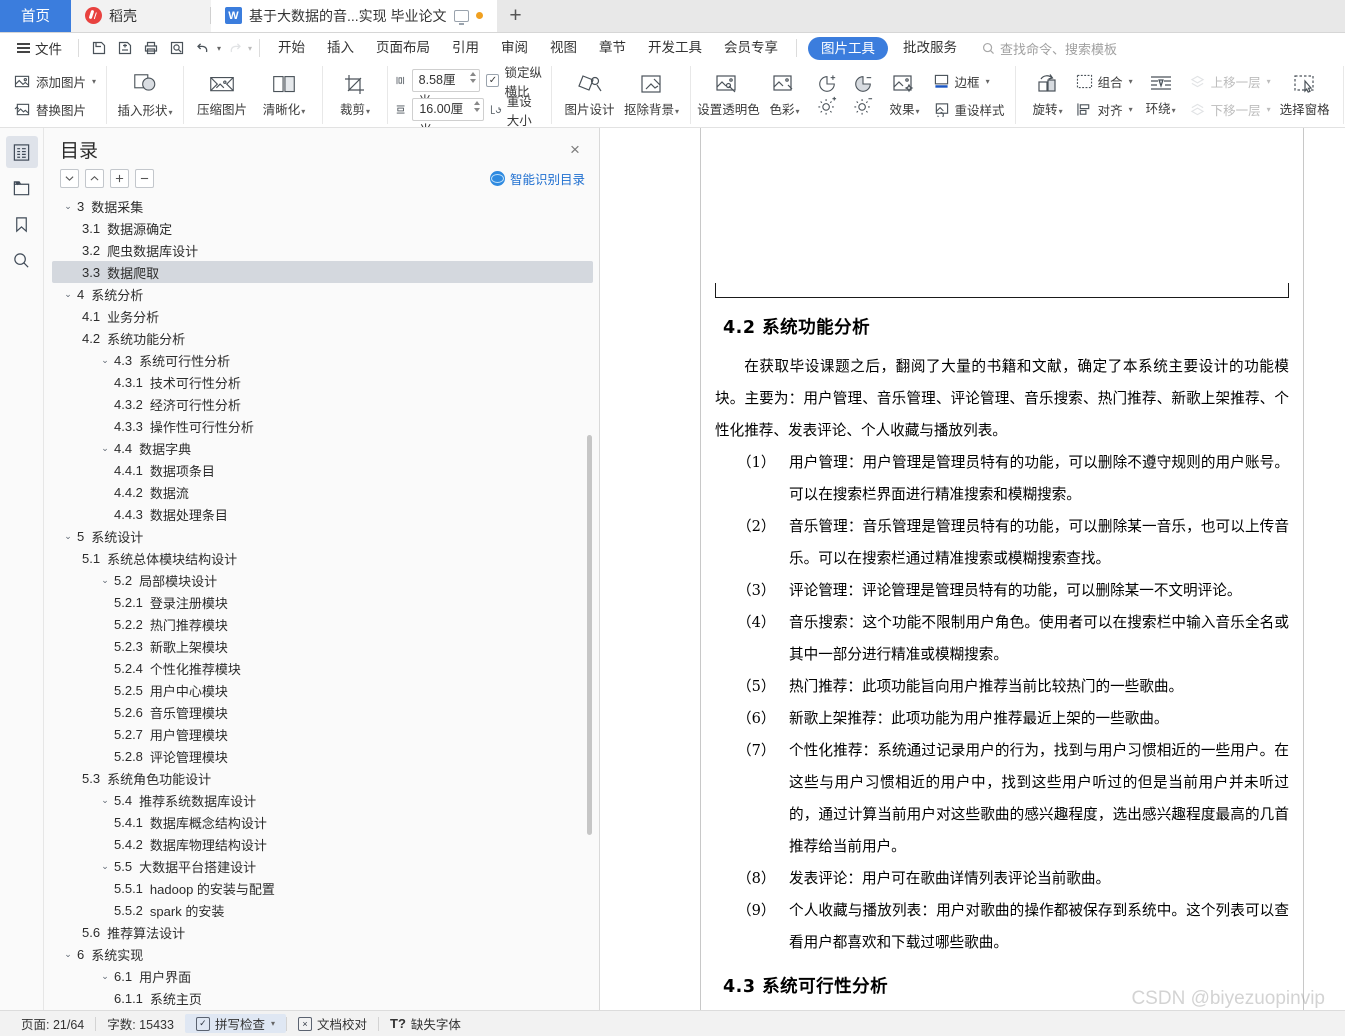 This screenshot has height=1036, width=1345. I want to click on toc-item-5-2-6: 5.2.6 音乐管理模块, so click(322, 712).